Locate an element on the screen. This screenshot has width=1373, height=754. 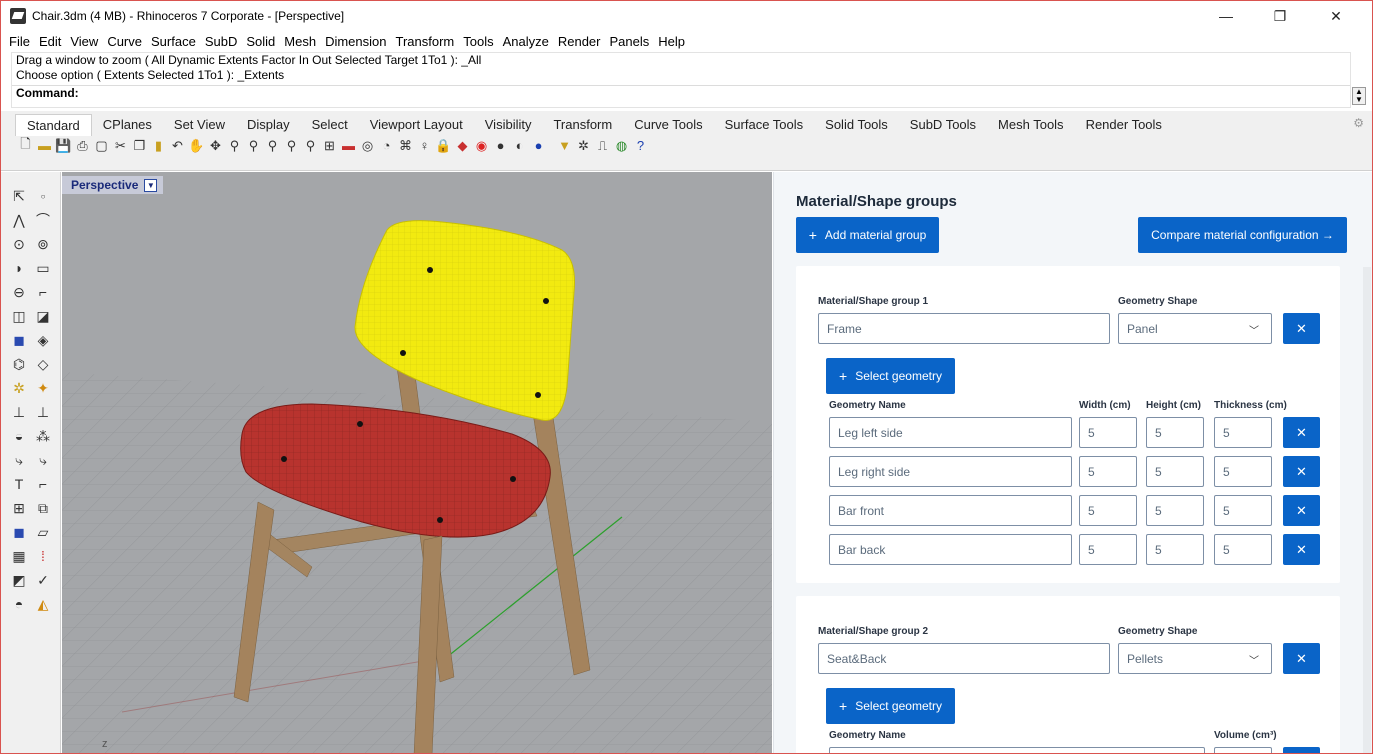
curve-icon: ⌒ is located at coordinates (43, 220).